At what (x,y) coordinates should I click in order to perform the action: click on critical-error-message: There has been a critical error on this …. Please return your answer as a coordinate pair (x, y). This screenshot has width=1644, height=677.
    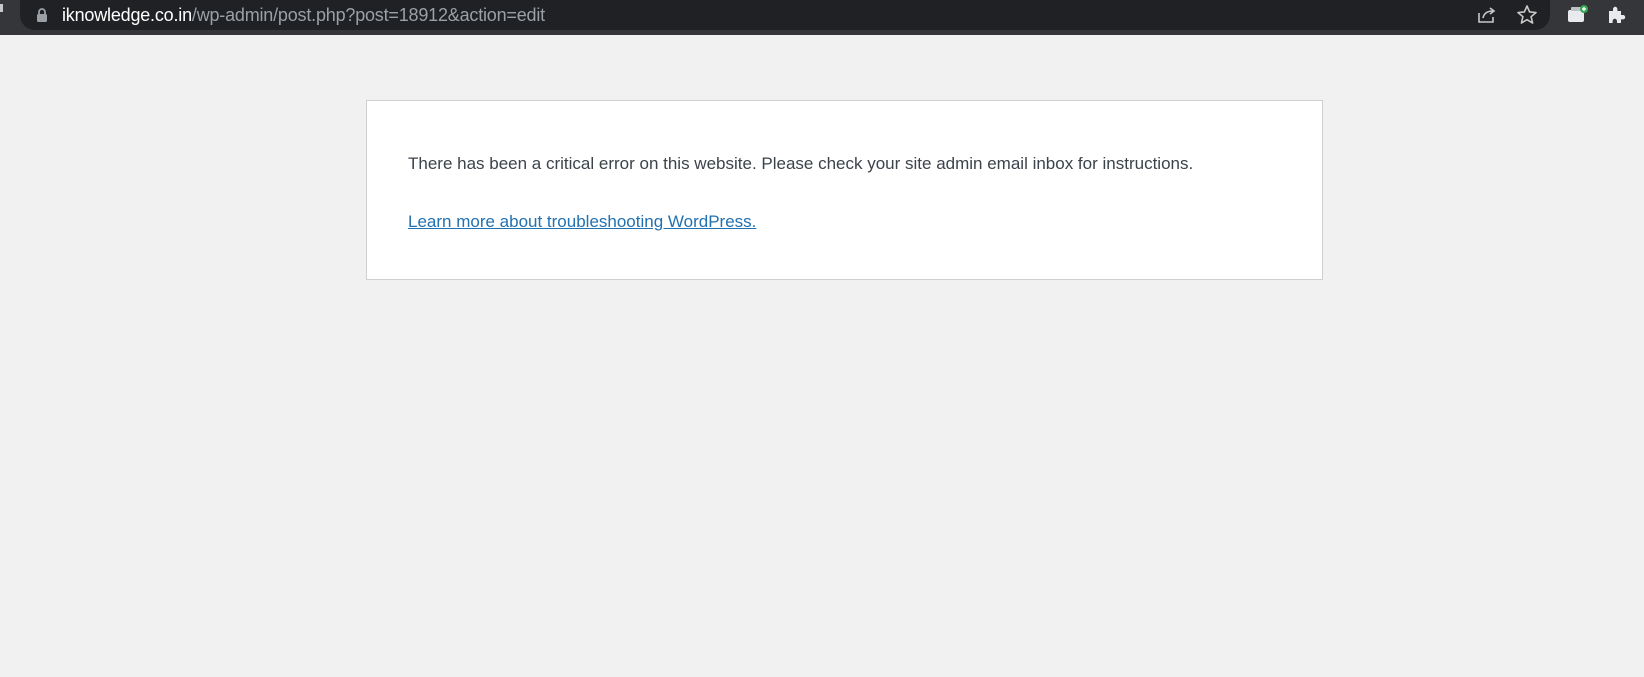
    Looking at the image, I should click on (801, 163).